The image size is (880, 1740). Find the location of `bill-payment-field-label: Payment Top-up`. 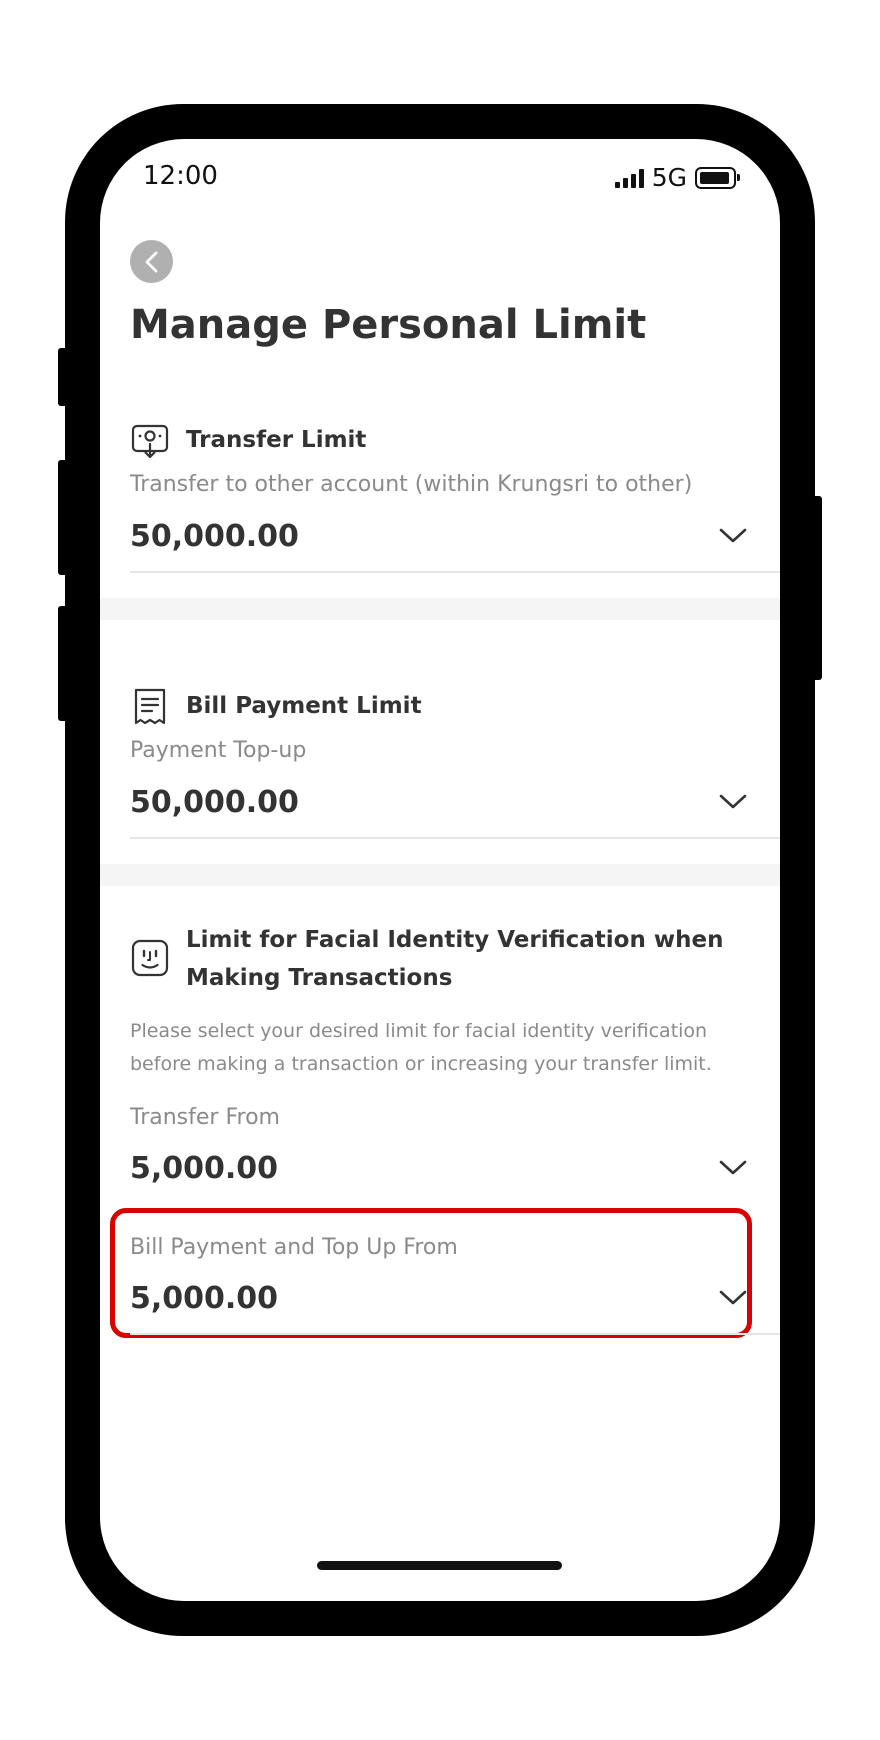

bill-payment-field-label: Payment Top-up is located at coordinates (218, 750).